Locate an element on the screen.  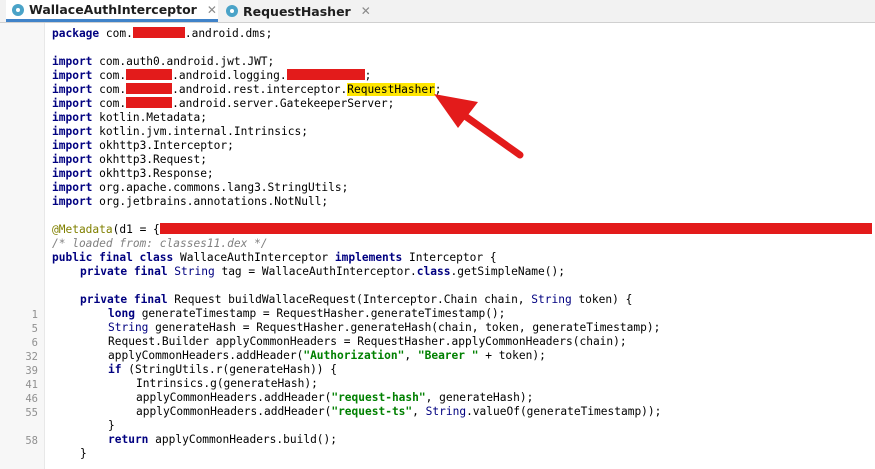
code-line: if (StringUtils.r(generateHash)) { is located at coordinates (223, 369).